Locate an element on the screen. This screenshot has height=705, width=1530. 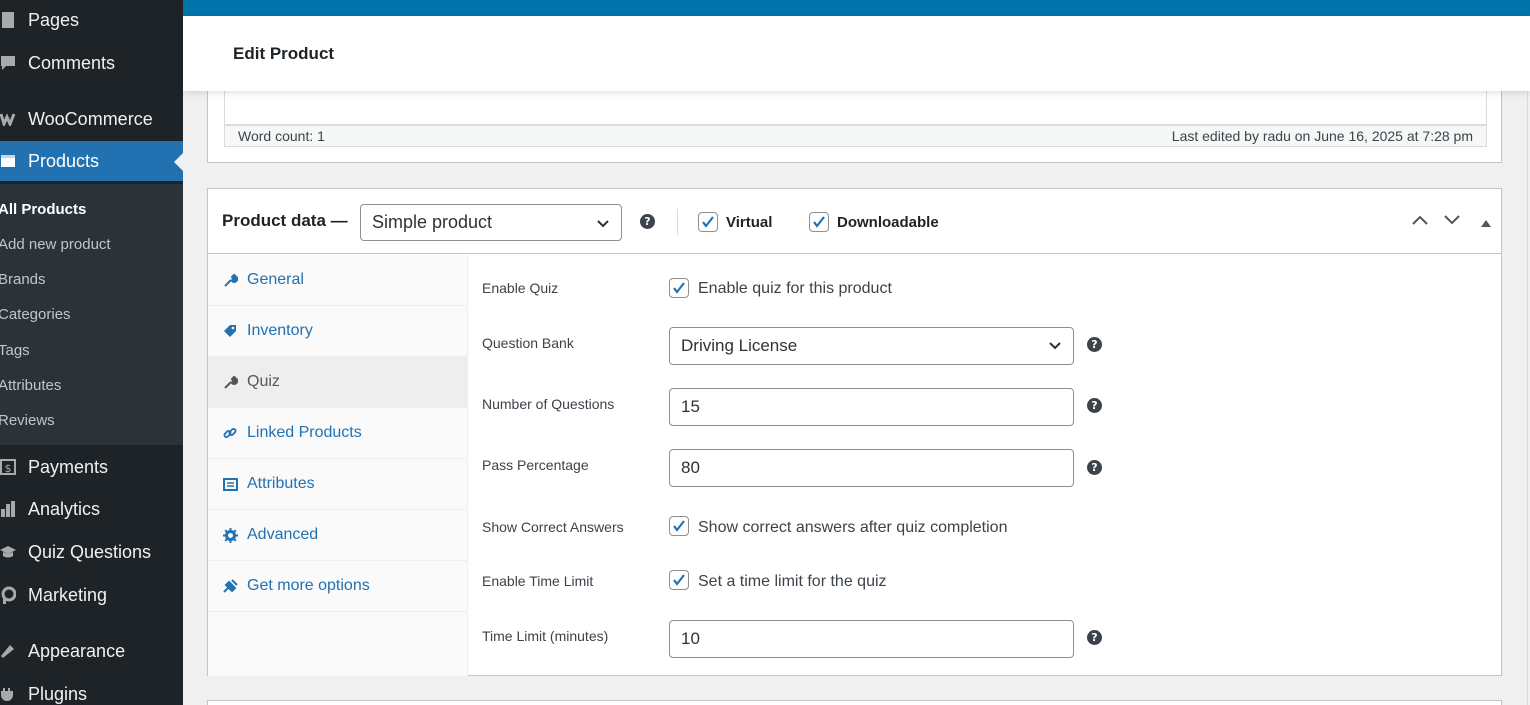
list-icon is located at coordinates (230, 484).